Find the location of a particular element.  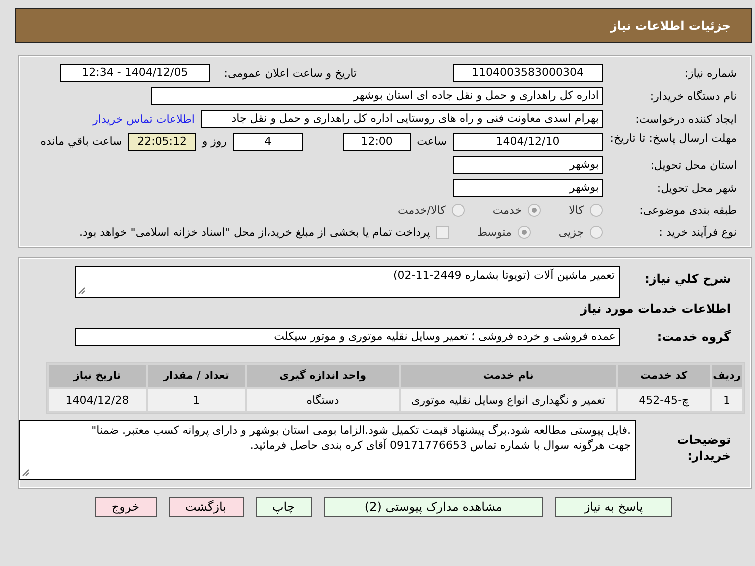

field-label: مهلت ارسال پاسخ: تا تاریخ: is located at coordinates (673, 139).